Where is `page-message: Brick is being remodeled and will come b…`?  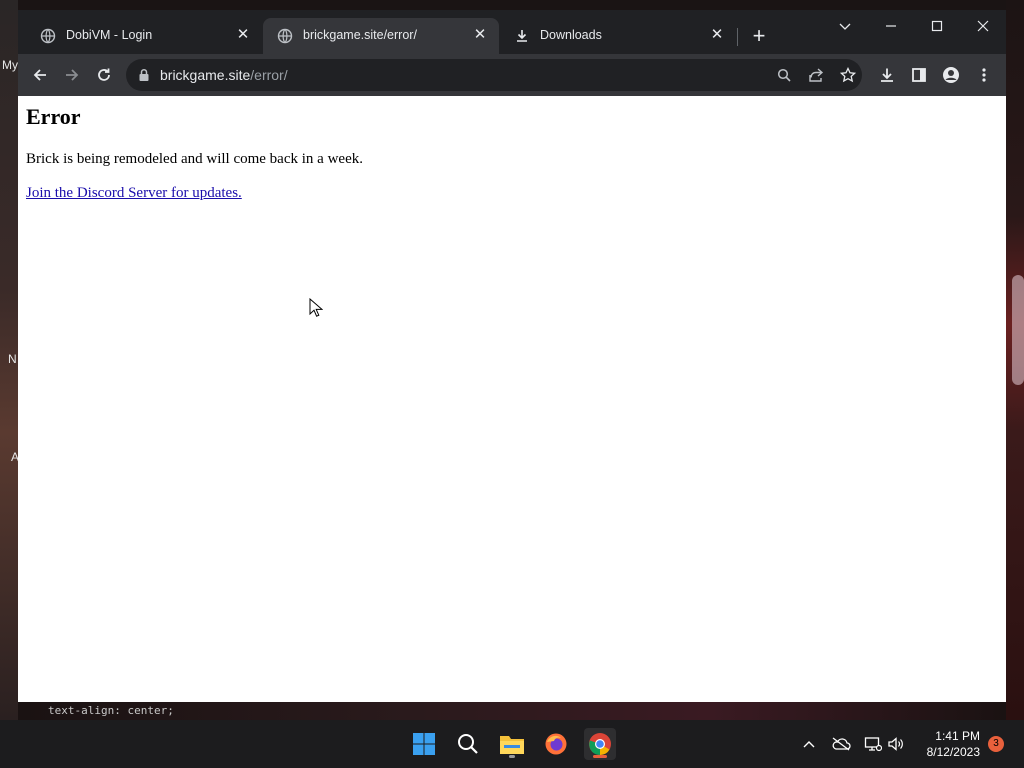
page-message: Brick is being remodeled and will come b… is located at coordinates (194, 159).